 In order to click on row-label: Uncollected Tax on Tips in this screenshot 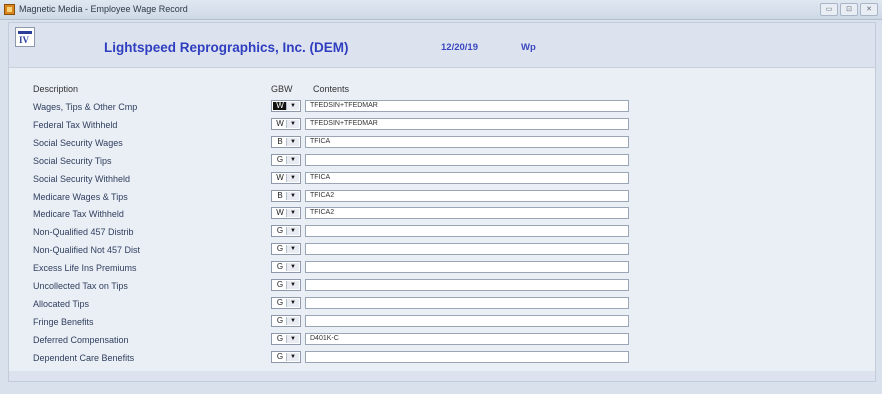, I will do `click(80, 286)`.